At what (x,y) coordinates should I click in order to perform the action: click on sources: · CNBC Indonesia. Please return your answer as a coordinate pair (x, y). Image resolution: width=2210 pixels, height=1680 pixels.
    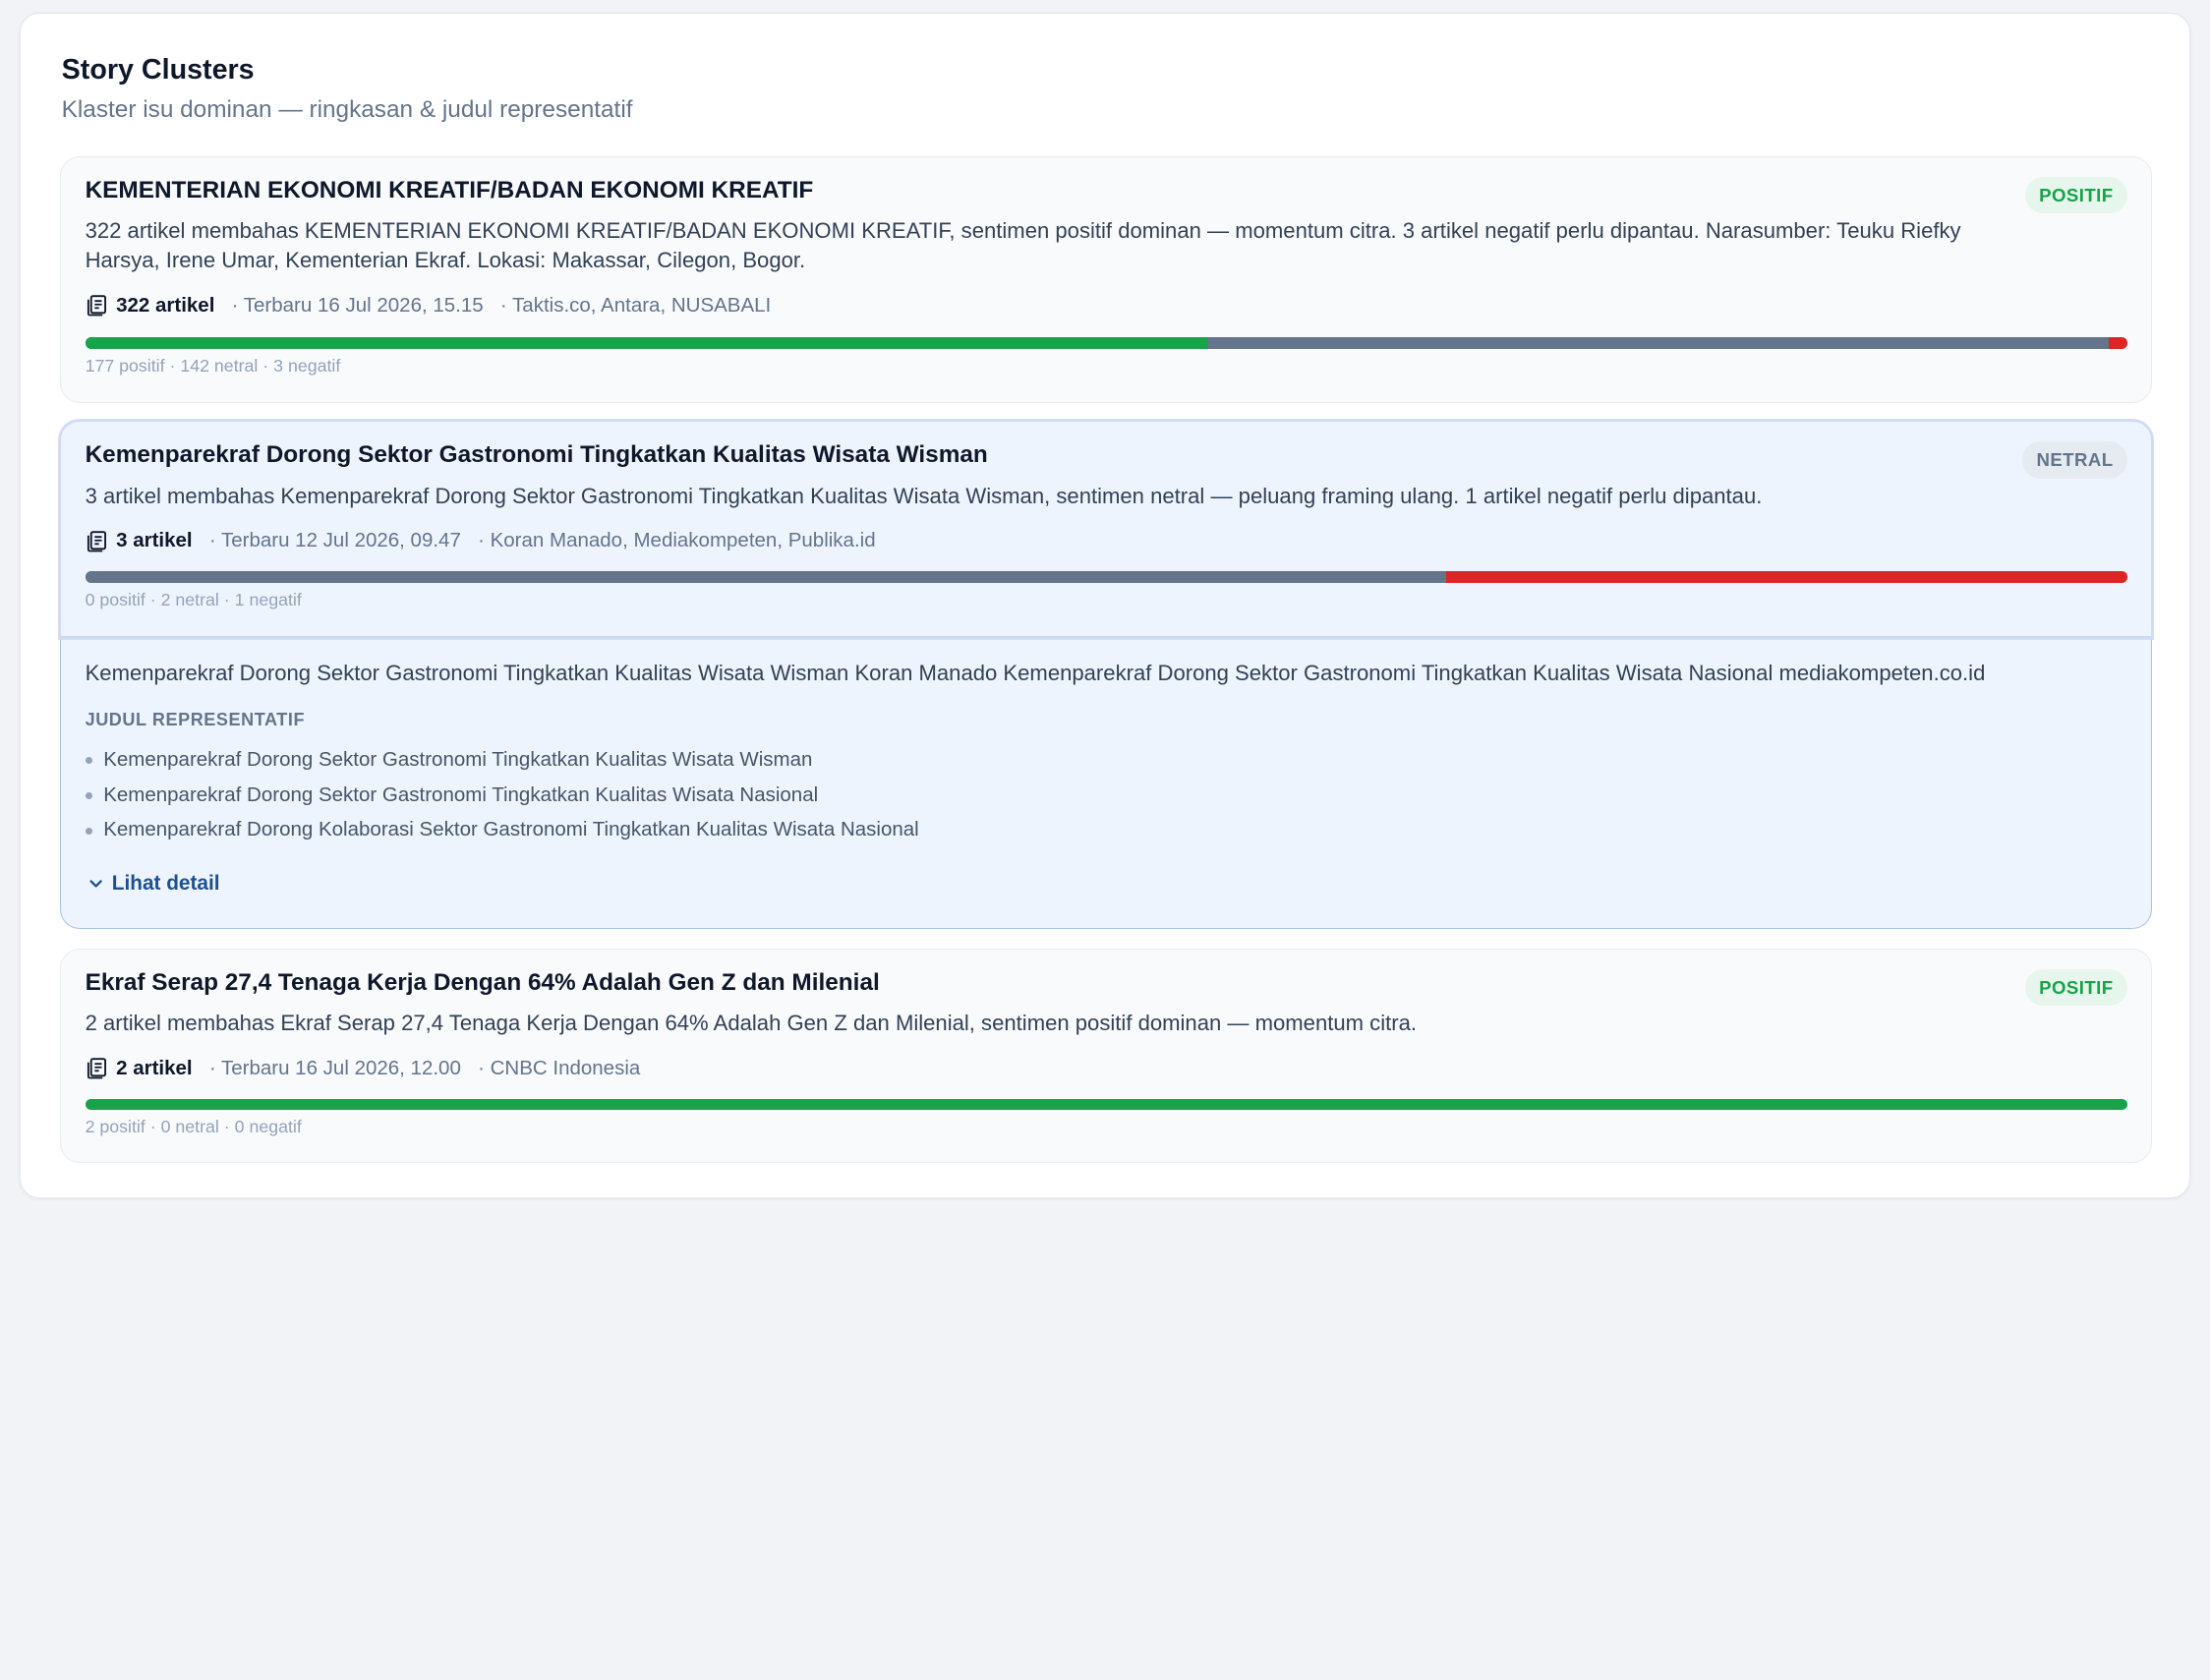
    Looking at the image, I should click on (559, 1067).